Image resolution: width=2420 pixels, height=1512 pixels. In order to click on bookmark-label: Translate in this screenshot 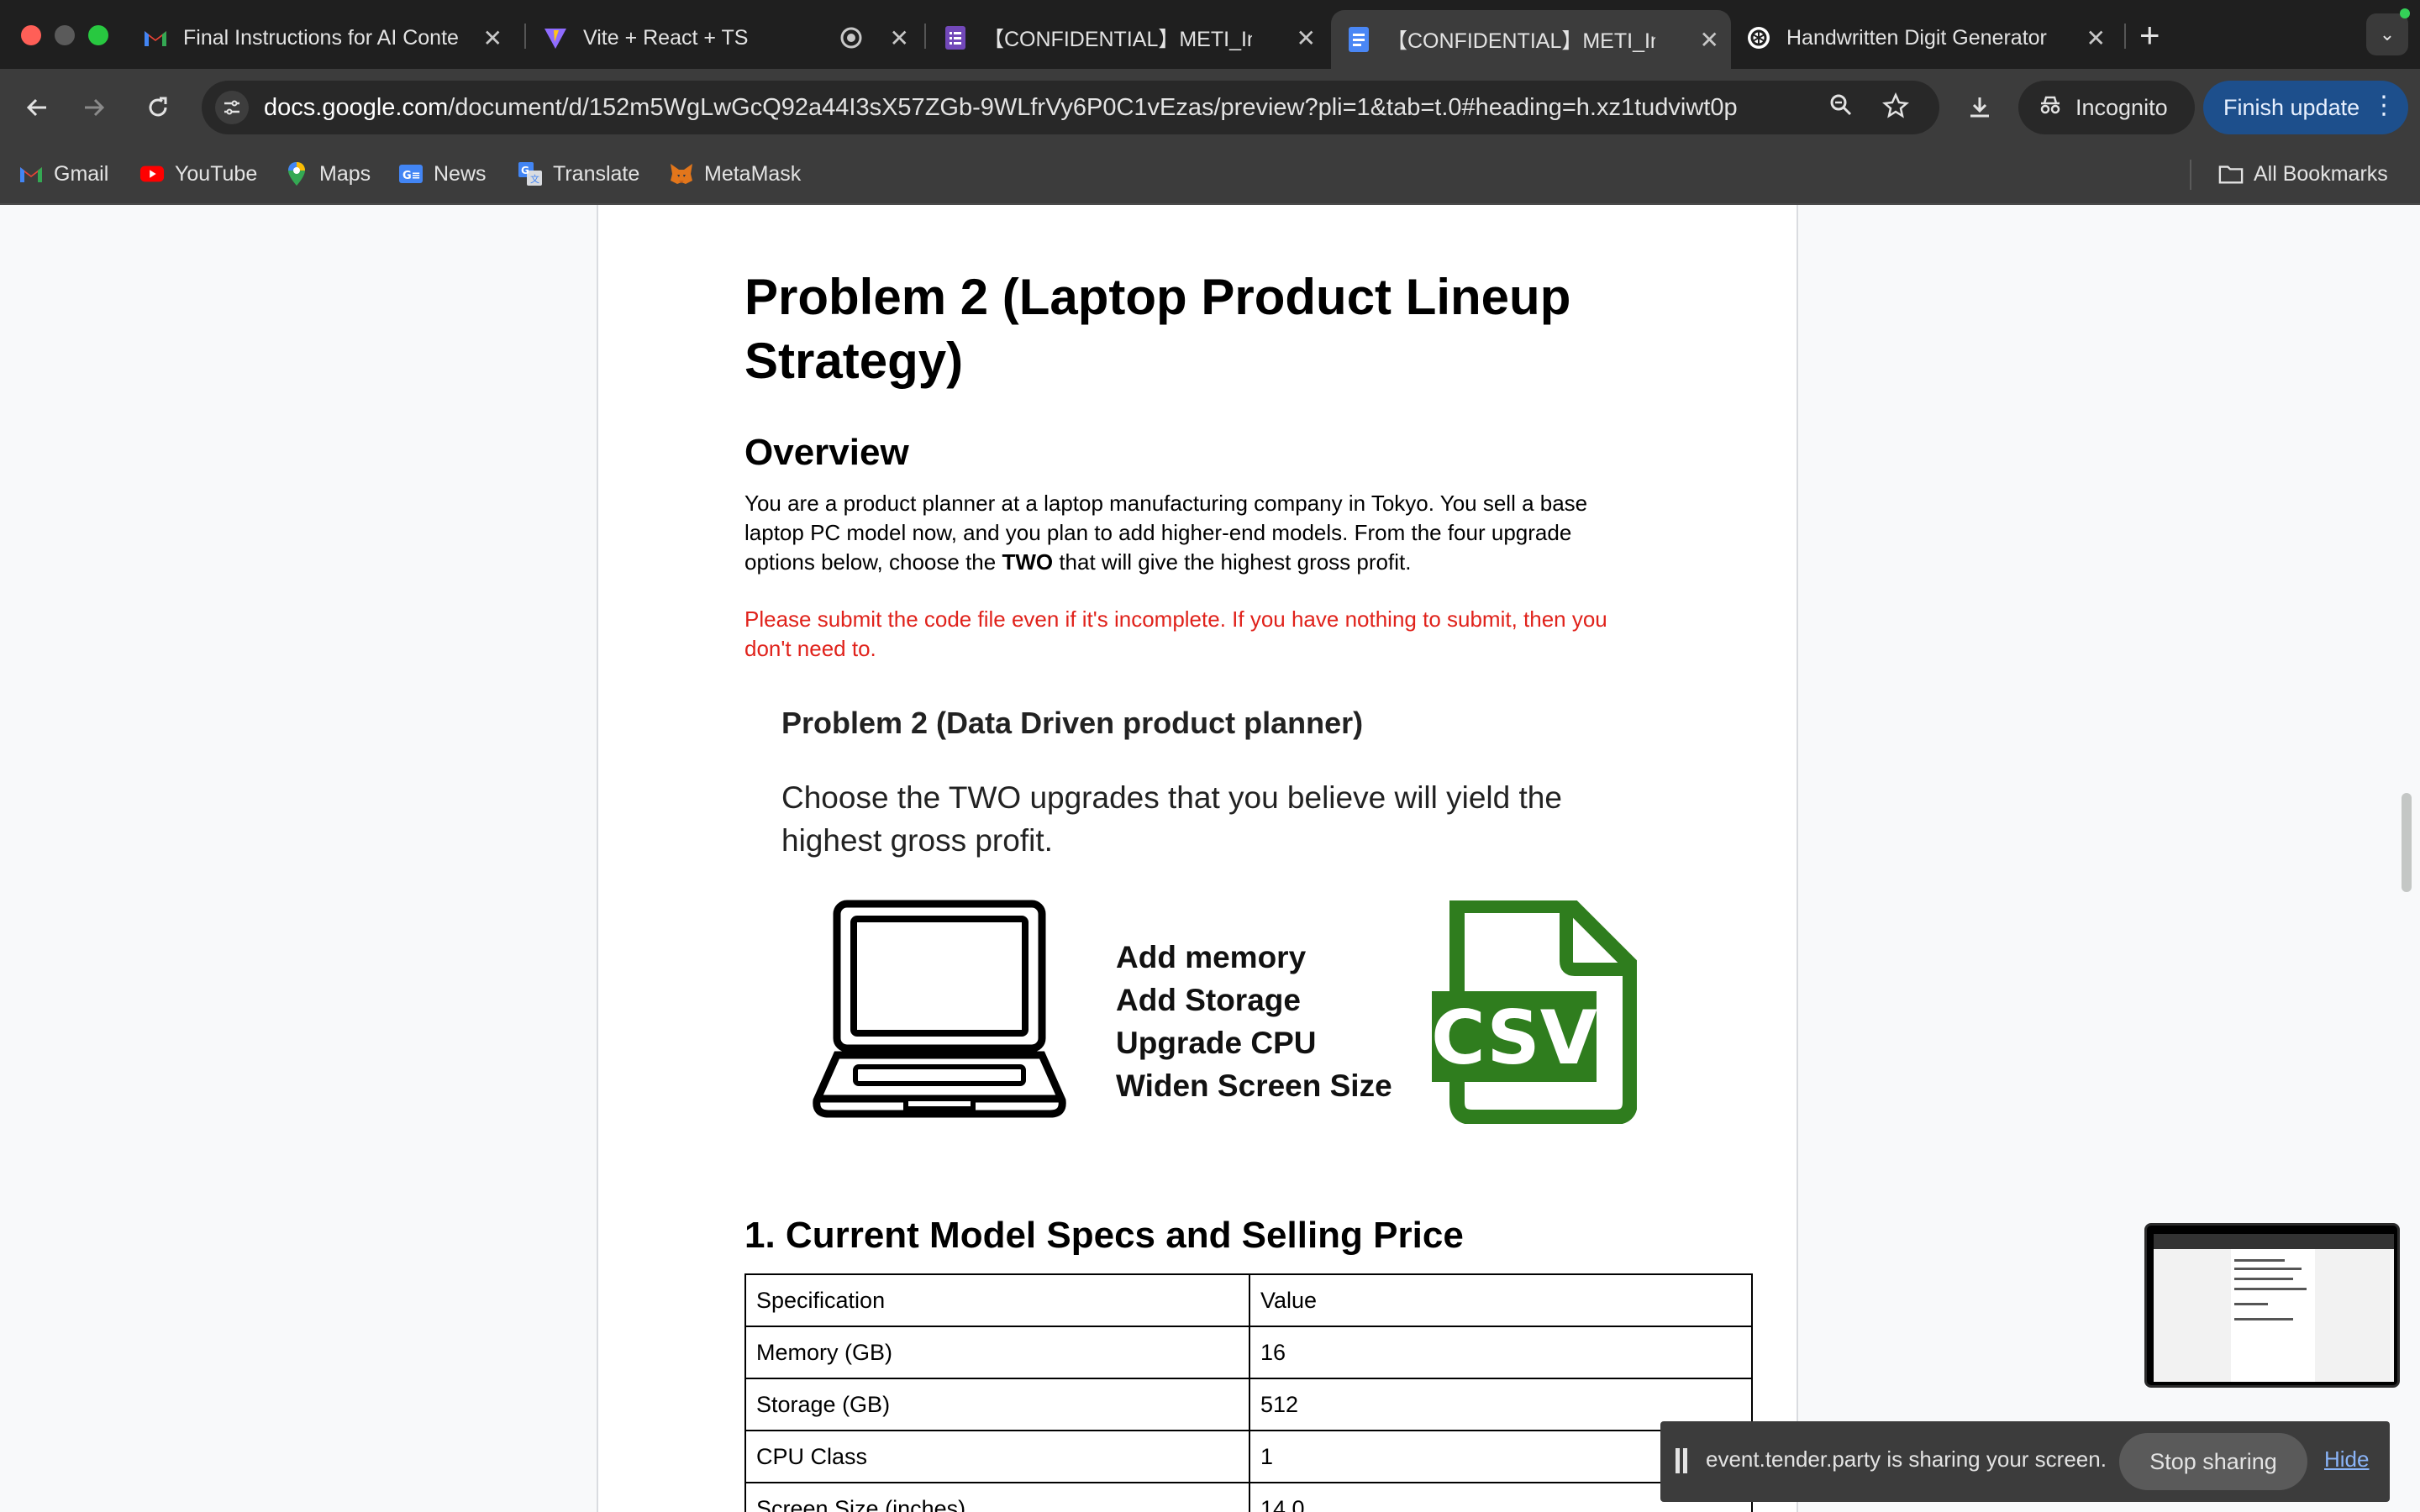, I will do `click(597, 173)`.